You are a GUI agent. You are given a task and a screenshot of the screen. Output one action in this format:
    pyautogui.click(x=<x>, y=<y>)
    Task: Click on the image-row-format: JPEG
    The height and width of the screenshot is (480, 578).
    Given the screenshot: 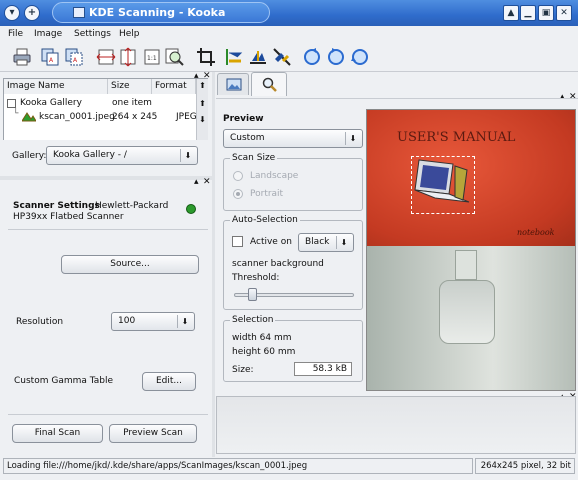 What is the action you would take?
    pyautogui.click(x=186, y=117)
    